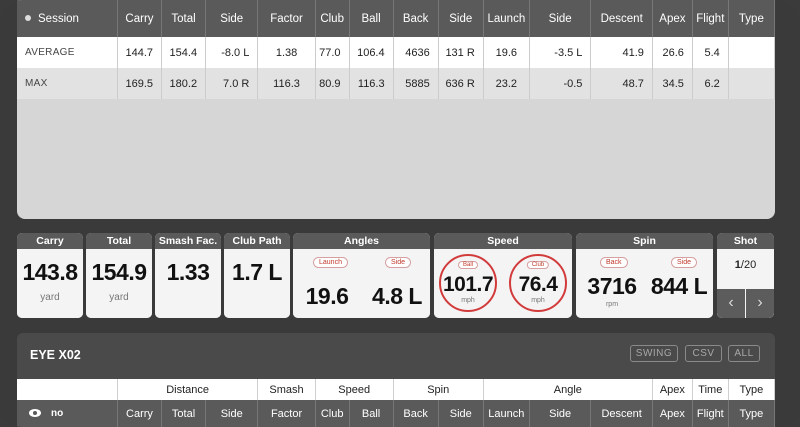  I want to click on shot-counter: 1/20, so click(745, 260).